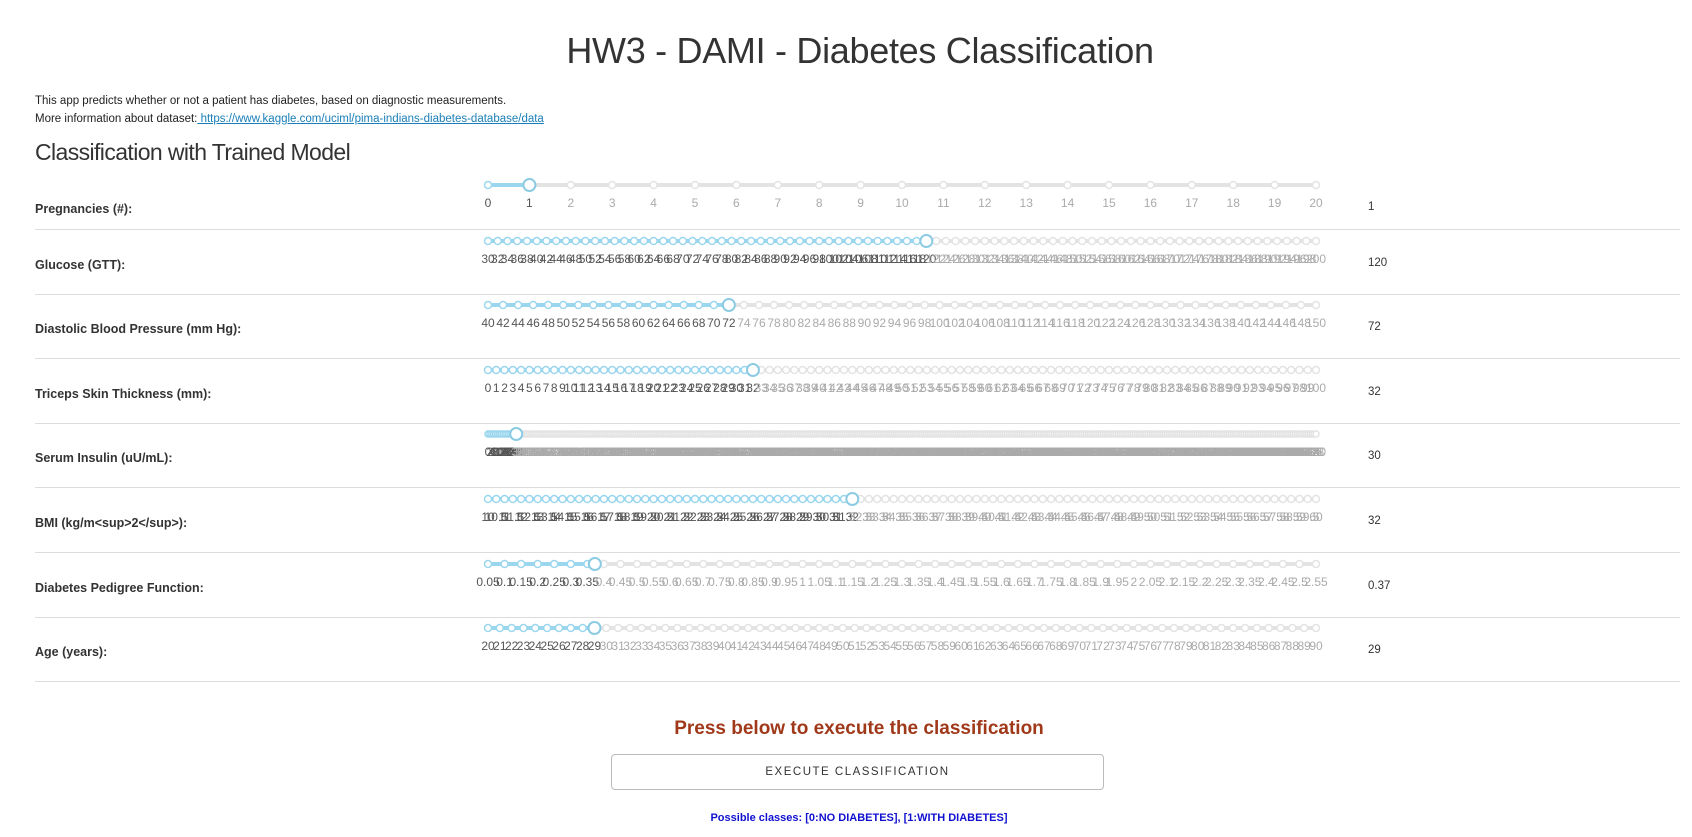 This screenshot has height=837, width=1692. I want to click on slider-tick-label: 40, so click(488, 323).